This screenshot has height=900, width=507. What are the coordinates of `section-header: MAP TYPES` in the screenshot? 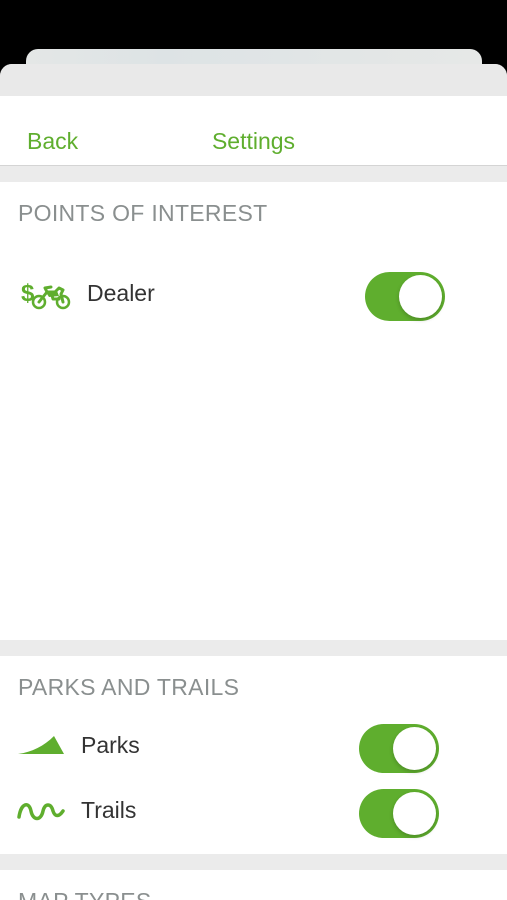 It's located at (85, 894).